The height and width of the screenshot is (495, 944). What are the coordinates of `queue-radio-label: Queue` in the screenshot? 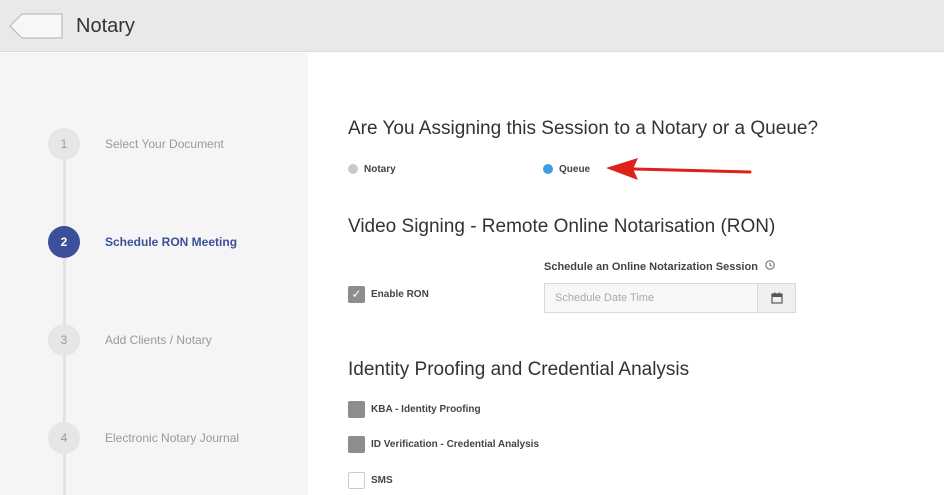 It's located at (575, 169).